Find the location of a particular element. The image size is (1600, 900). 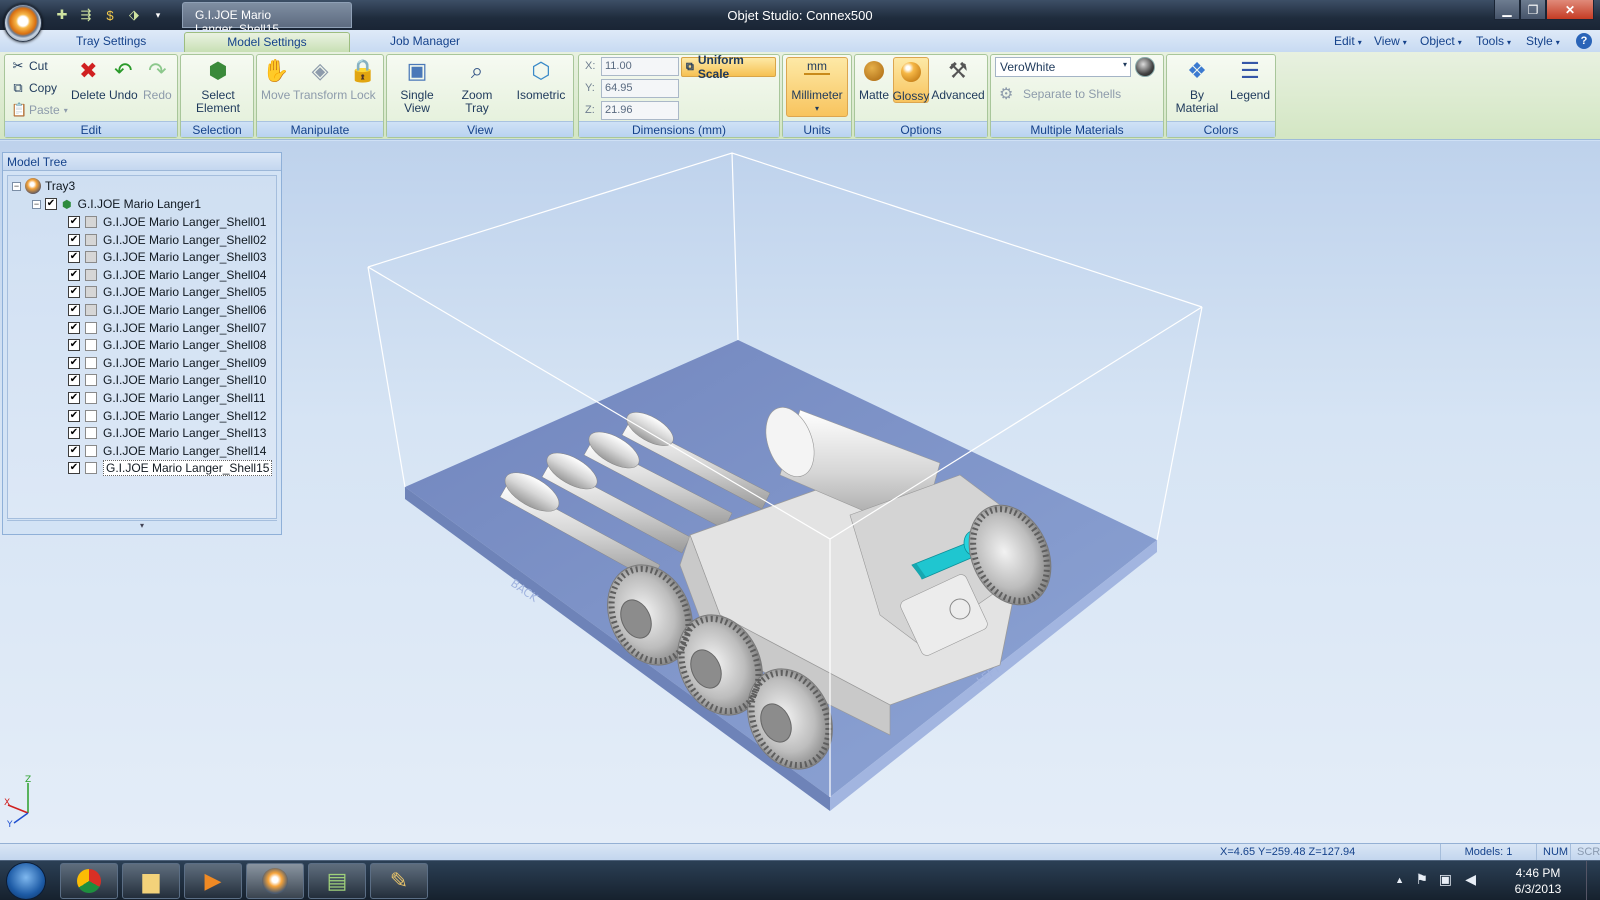

tree-node-shell: ✔ G.I.JOE Mario Langer_Shell10 is located at coordinates (167, 380).